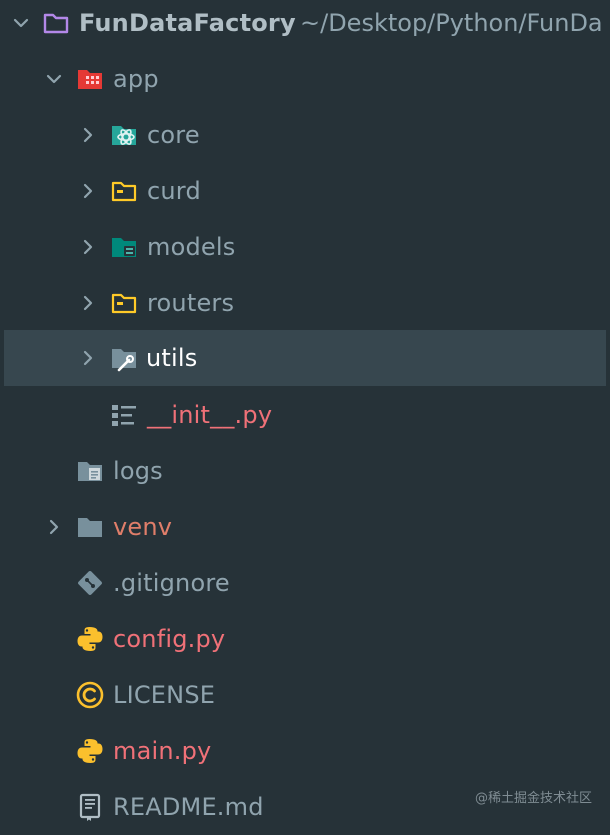 Image resolution: width=610 pixels, height=835 pixels. I want to click on tree-row-logs: logs, so click(305, 471).